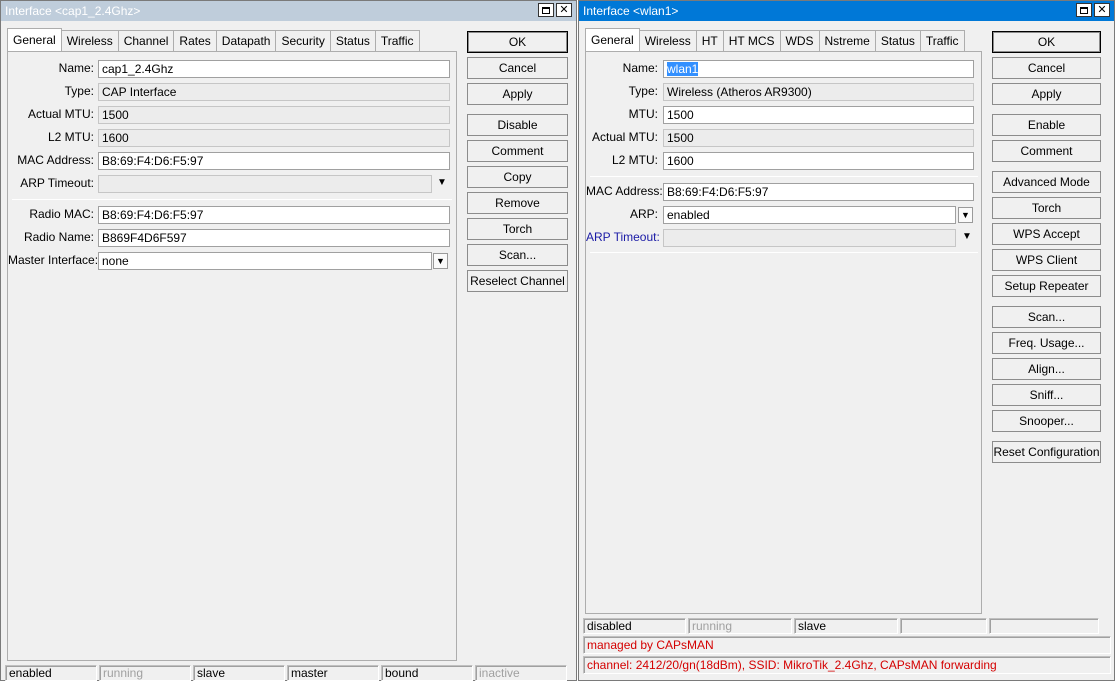 Image resolution: width=1115 pixels, height=681 pixels. Describe the element at coordinates (274, 138) in the screenshot. I see `l2-mtu-field: 1600` at that location.